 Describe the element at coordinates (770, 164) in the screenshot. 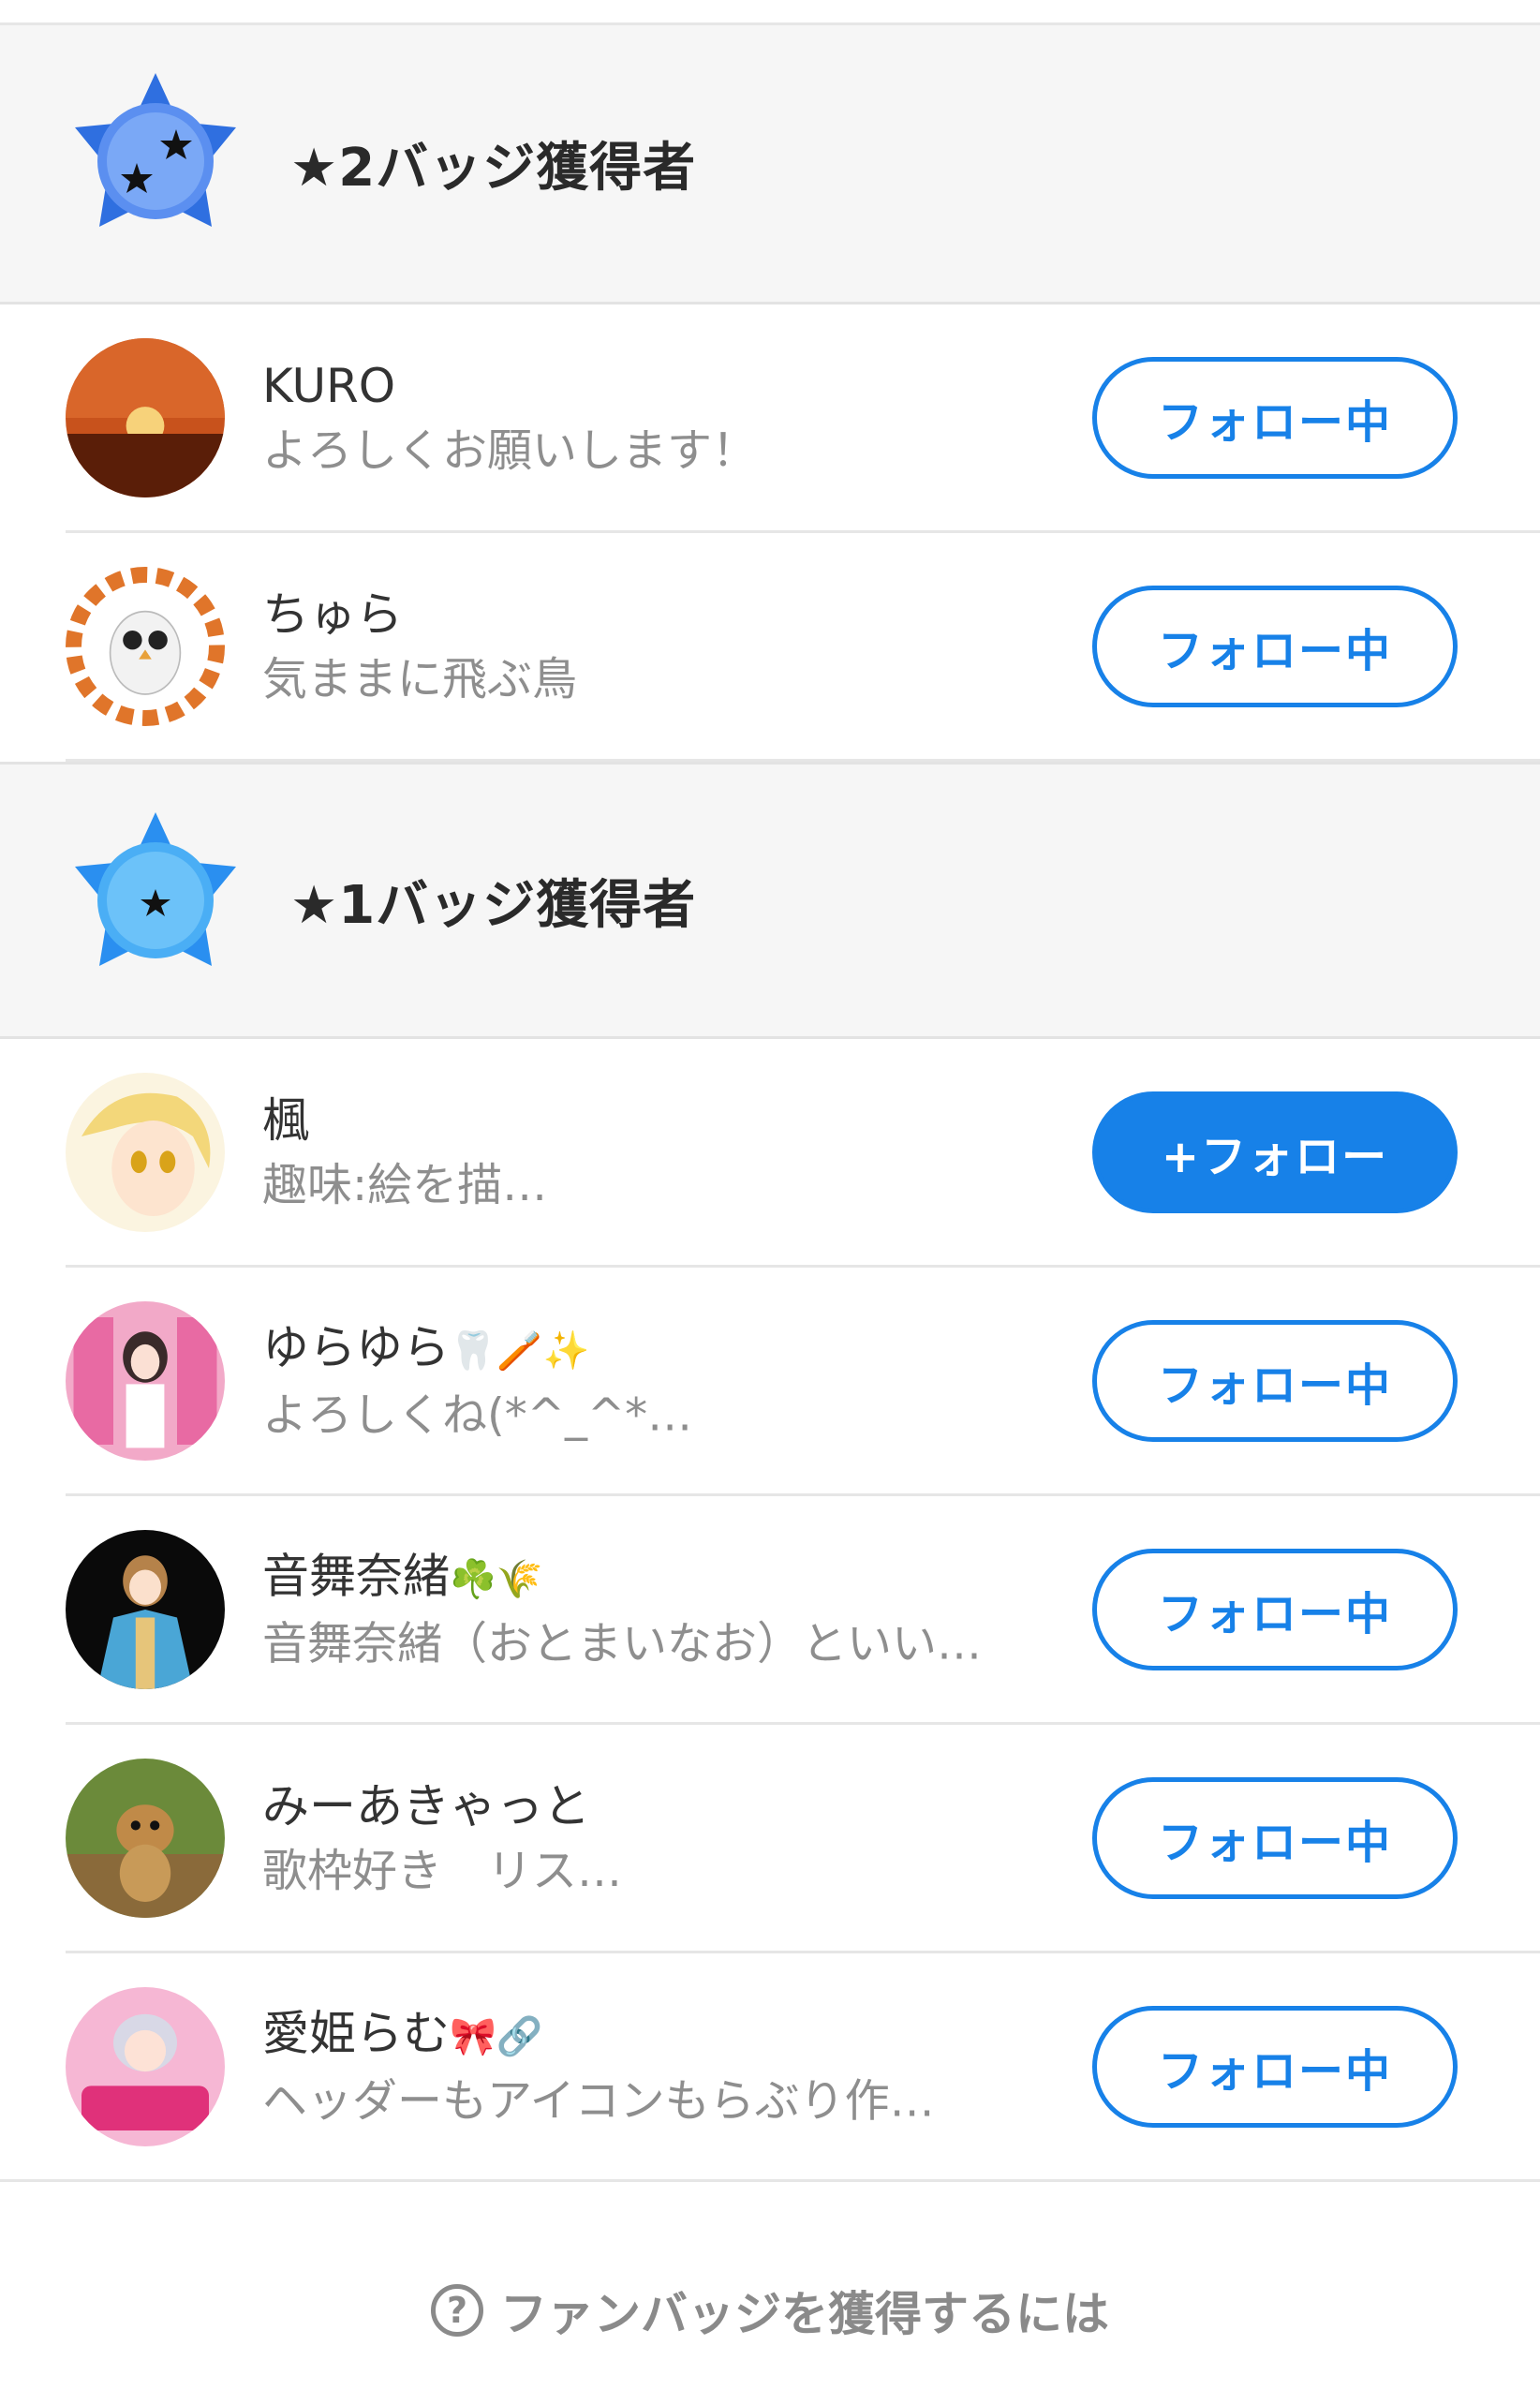

I see `badge-section-header-2star: ★2バッジ獲得者` at that location.